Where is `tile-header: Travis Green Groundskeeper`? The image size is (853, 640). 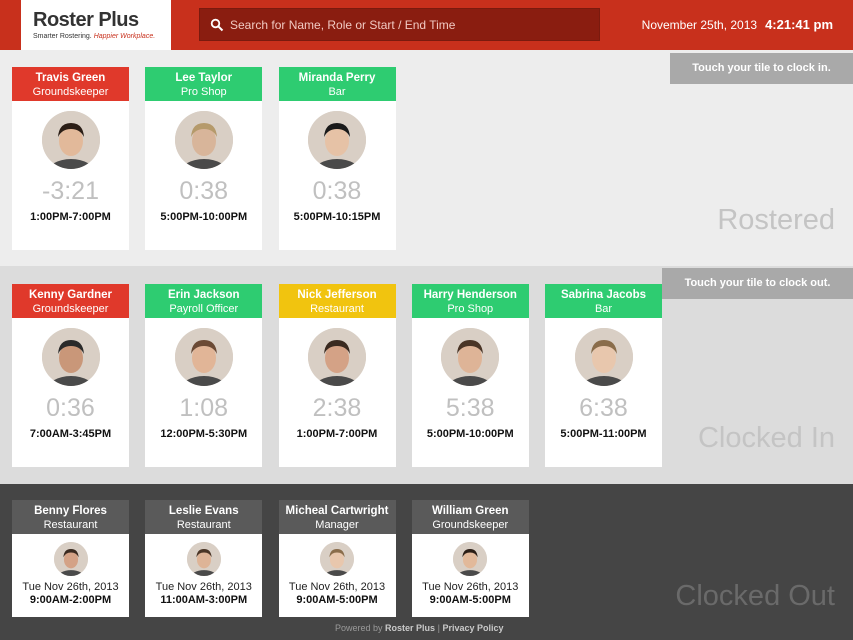
tile-header: Travis Green Groundskeeper is located at coordinates (70, 84).